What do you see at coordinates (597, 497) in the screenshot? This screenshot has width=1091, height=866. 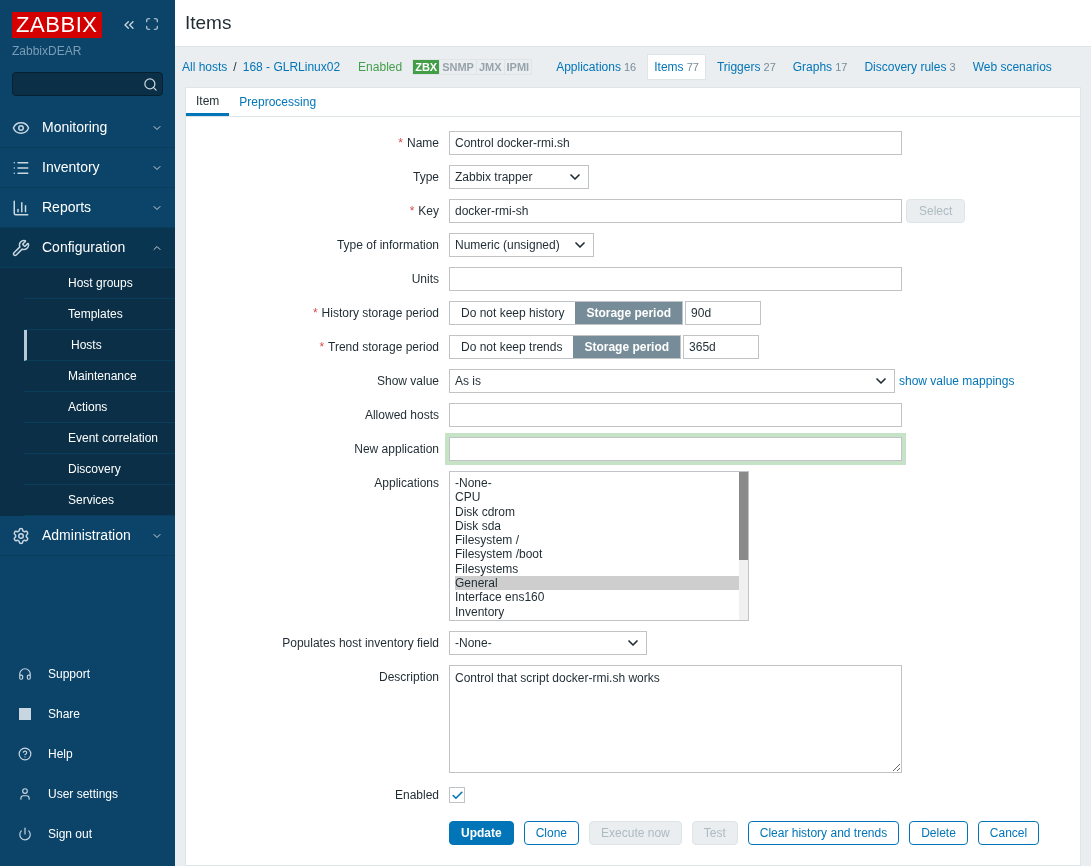 I see `list-option: CPU` at bounding box center [597, 497].